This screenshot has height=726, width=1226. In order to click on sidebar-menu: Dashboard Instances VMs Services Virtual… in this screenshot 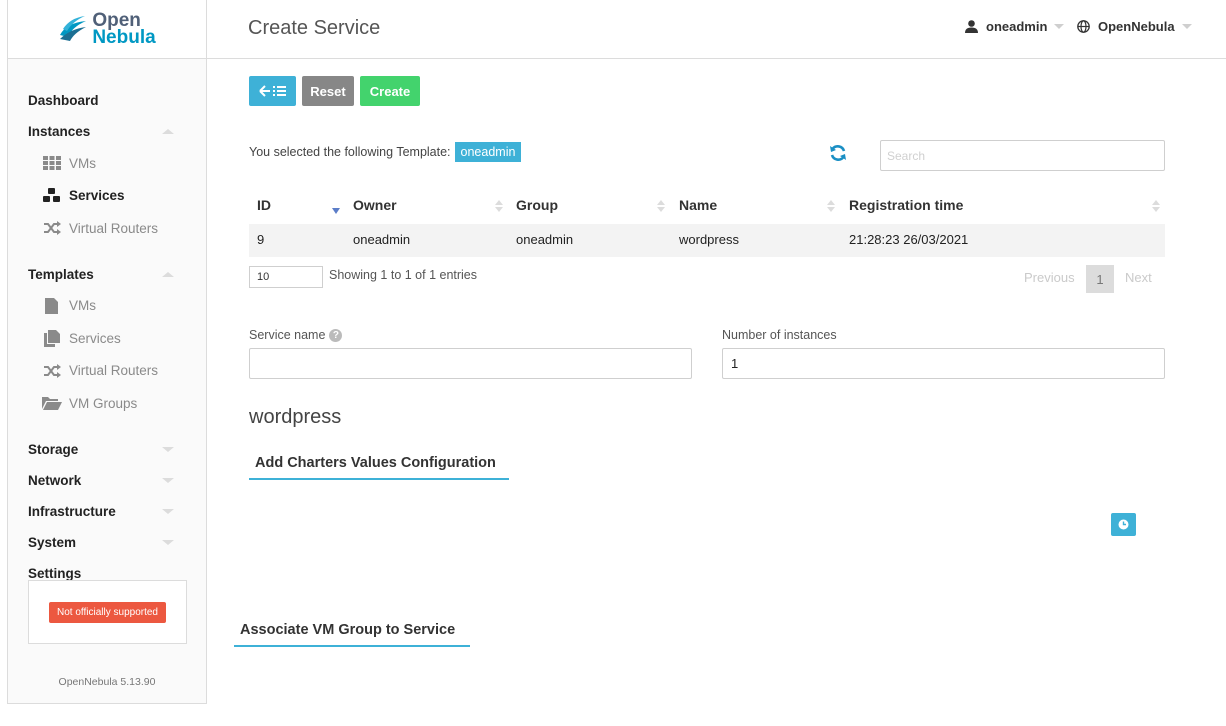, I will do `click(107, 324)`.